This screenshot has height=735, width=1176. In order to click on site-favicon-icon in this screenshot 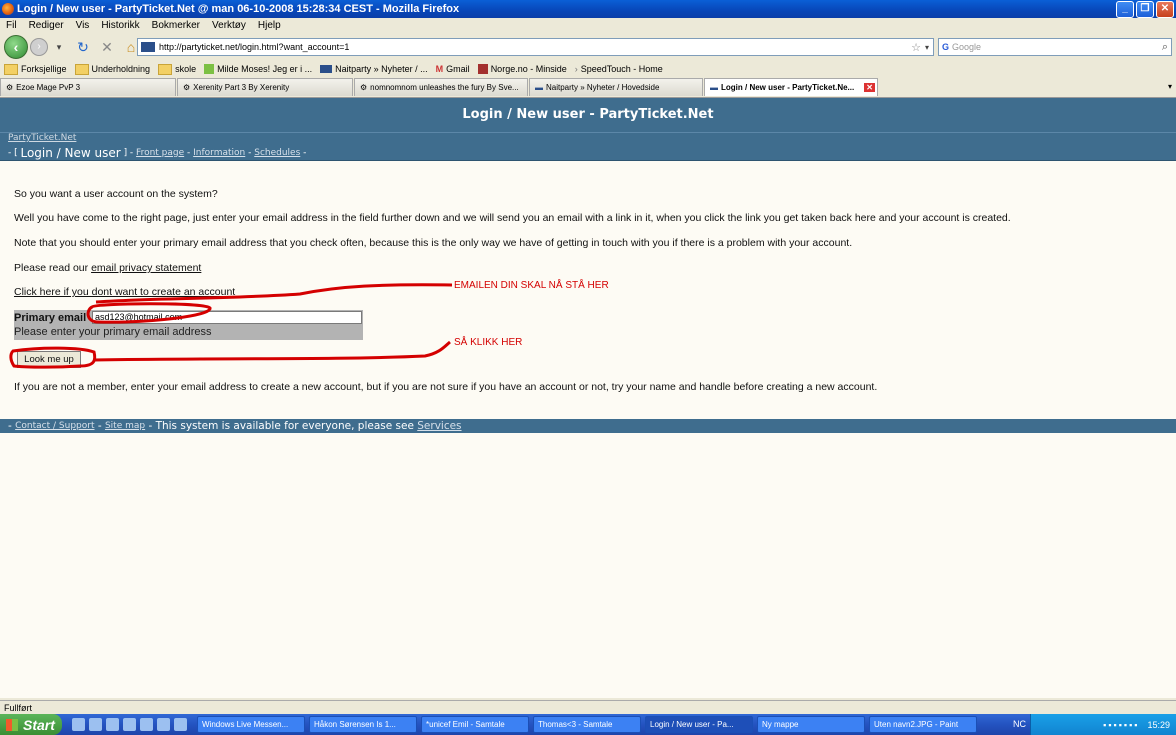, I will do `click(148, 47)`.